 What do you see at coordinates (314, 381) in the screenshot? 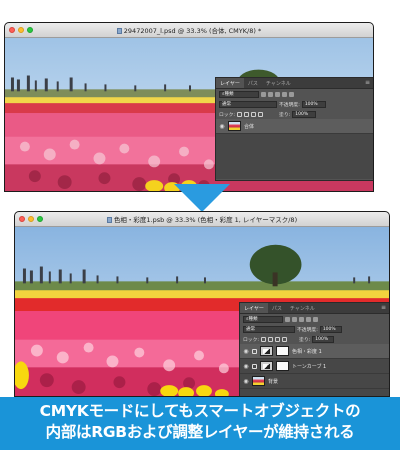
I see `layer-row: ◉ 背景` at bounding box center [314, 381].